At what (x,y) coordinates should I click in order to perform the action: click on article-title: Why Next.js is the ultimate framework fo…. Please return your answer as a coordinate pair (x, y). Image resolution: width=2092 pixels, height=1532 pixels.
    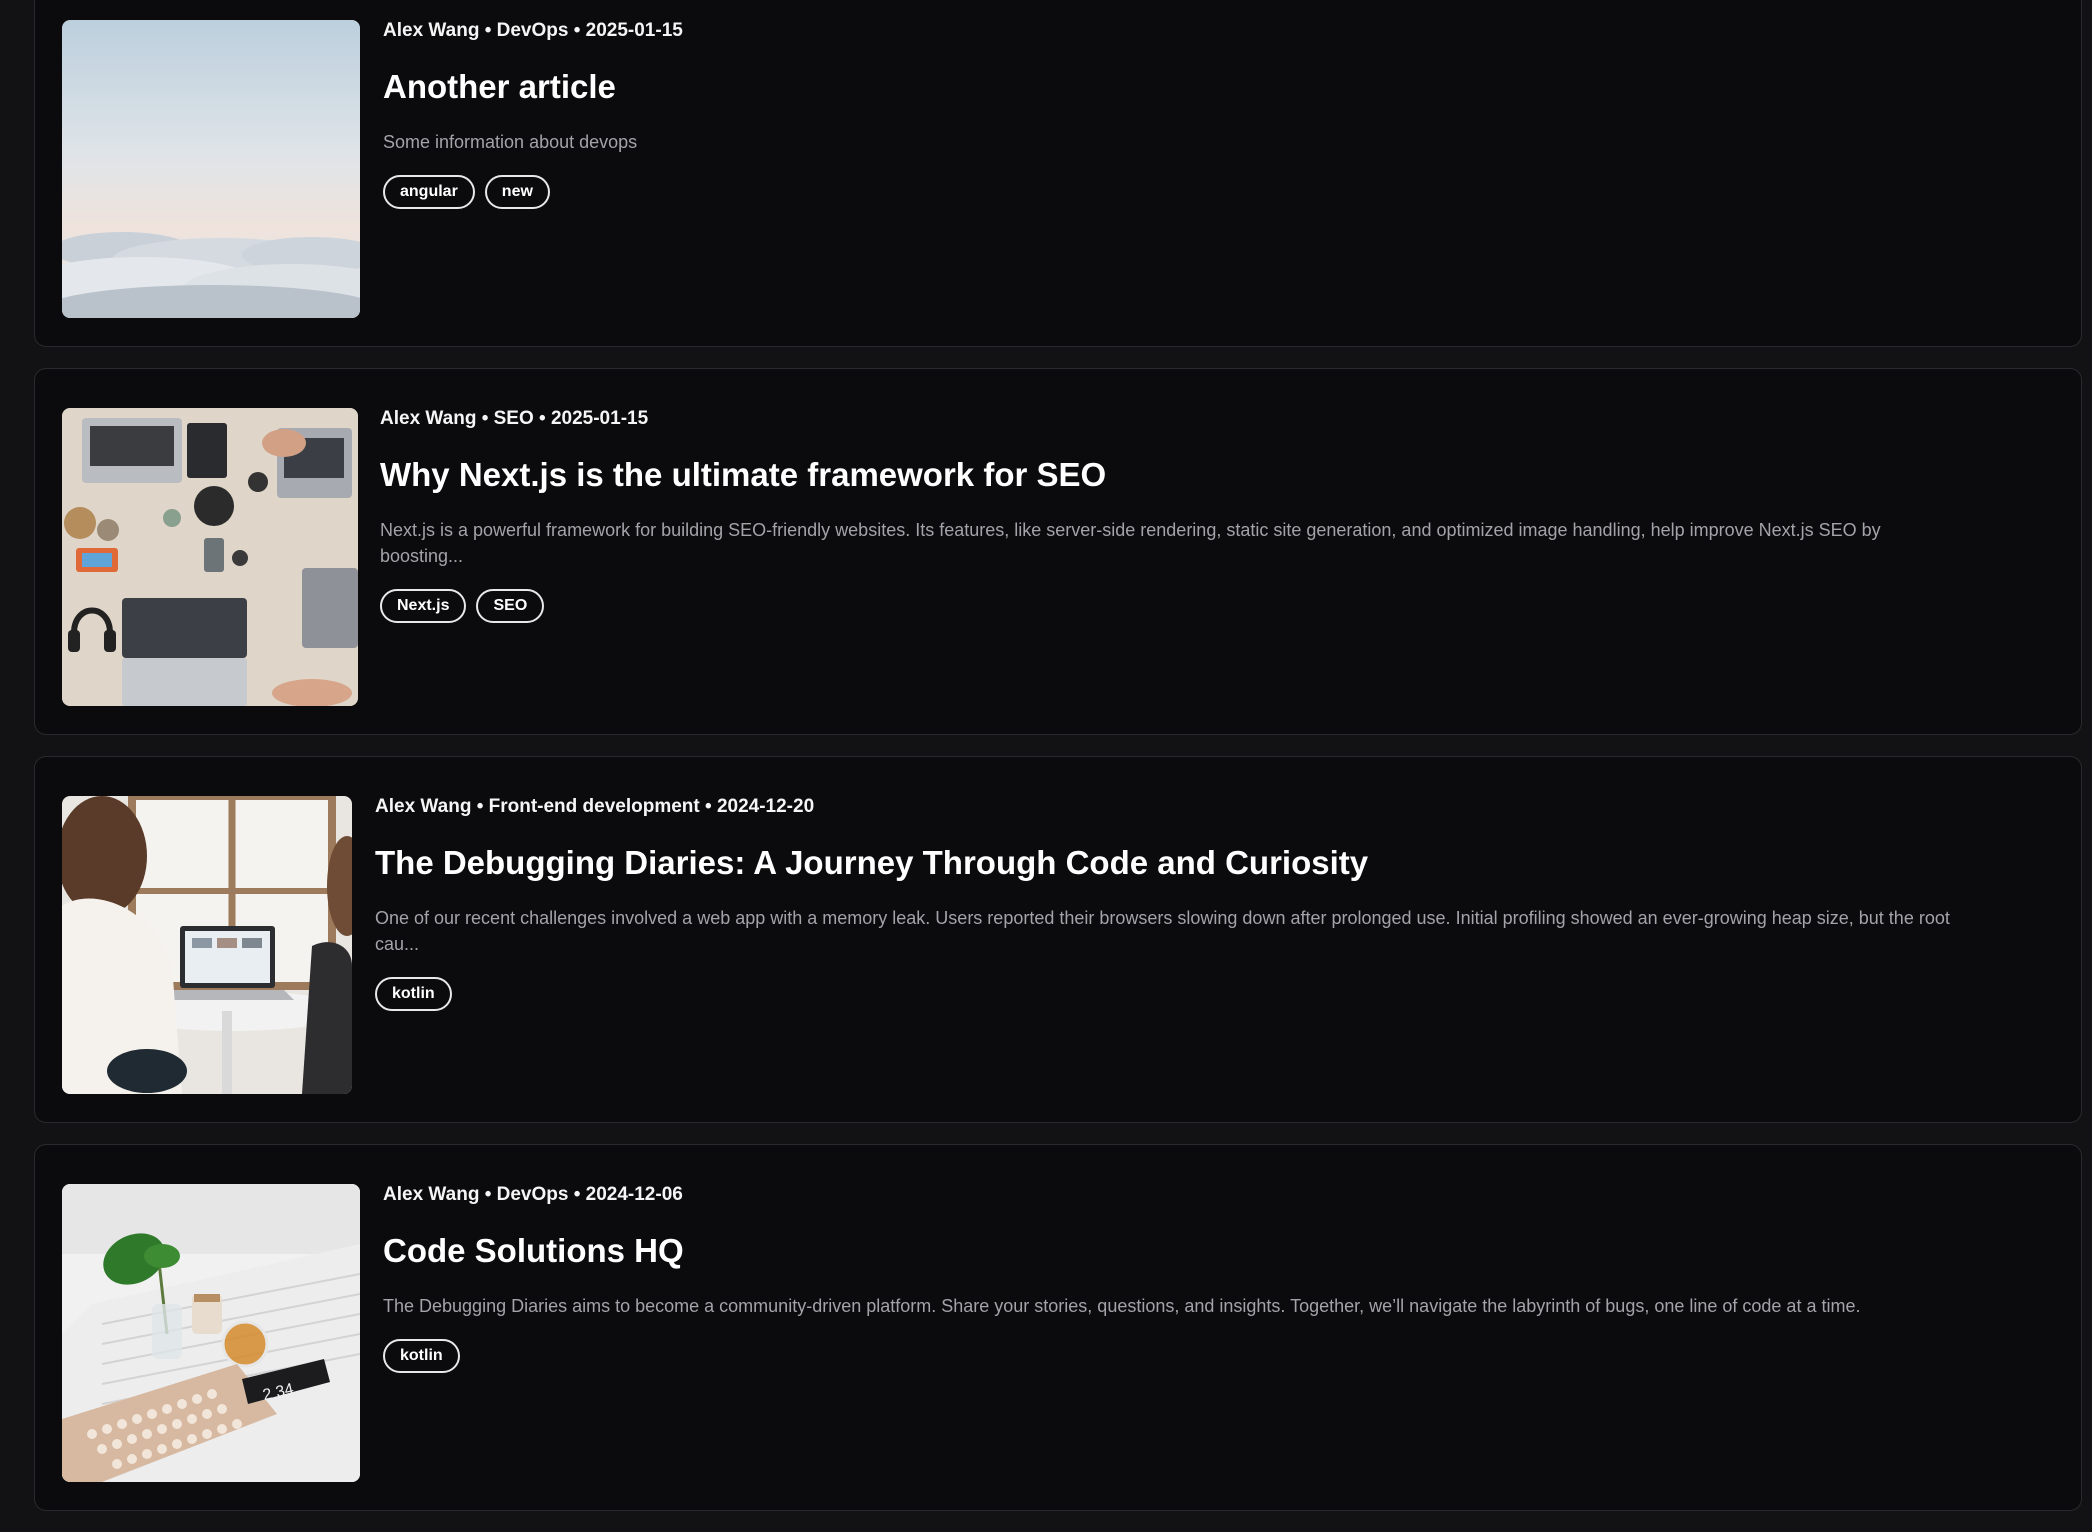
    Looking at the image, I should click on (1215, 475).